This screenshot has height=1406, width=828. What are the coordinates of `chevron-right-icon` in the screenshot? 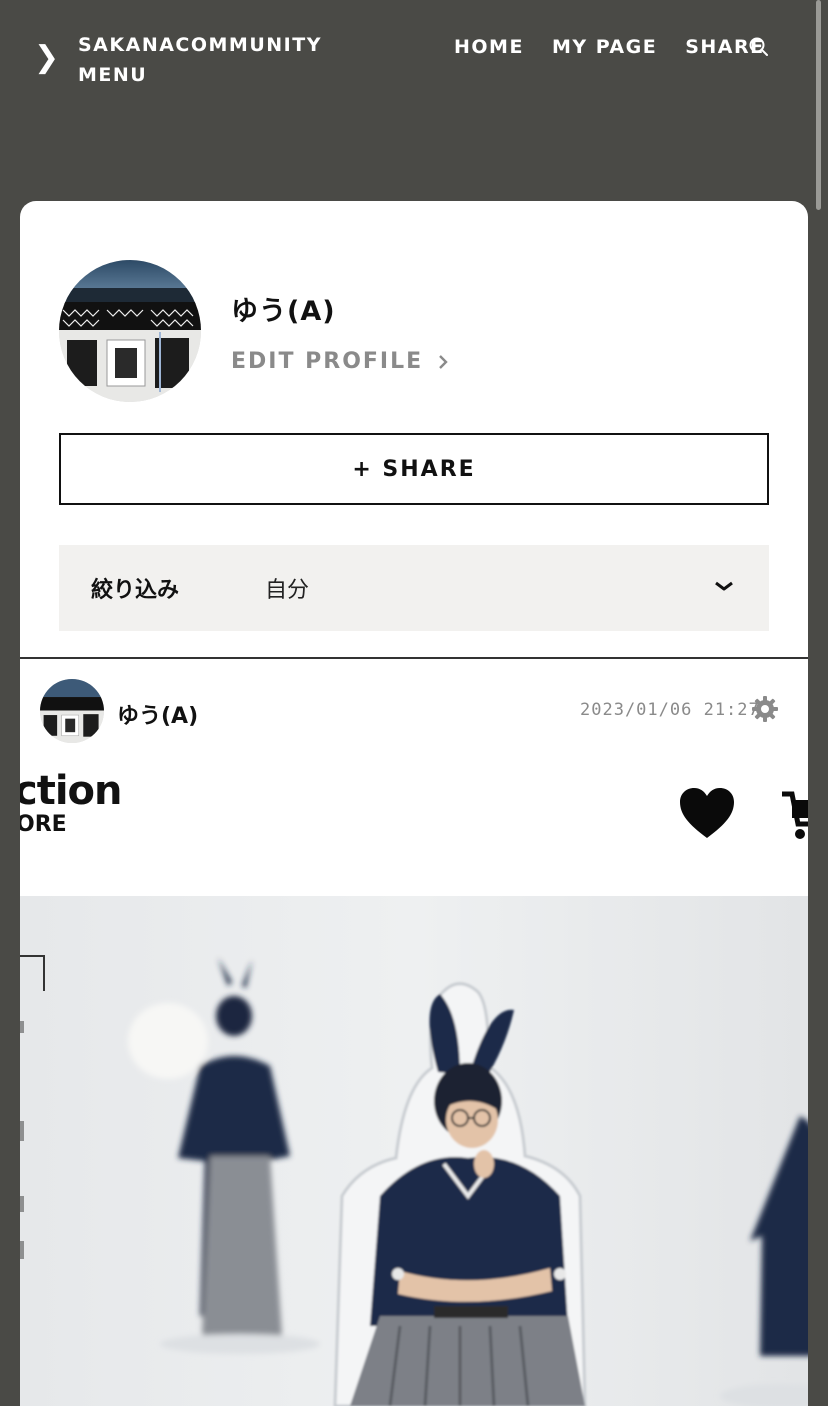 It's located at (443, 361).